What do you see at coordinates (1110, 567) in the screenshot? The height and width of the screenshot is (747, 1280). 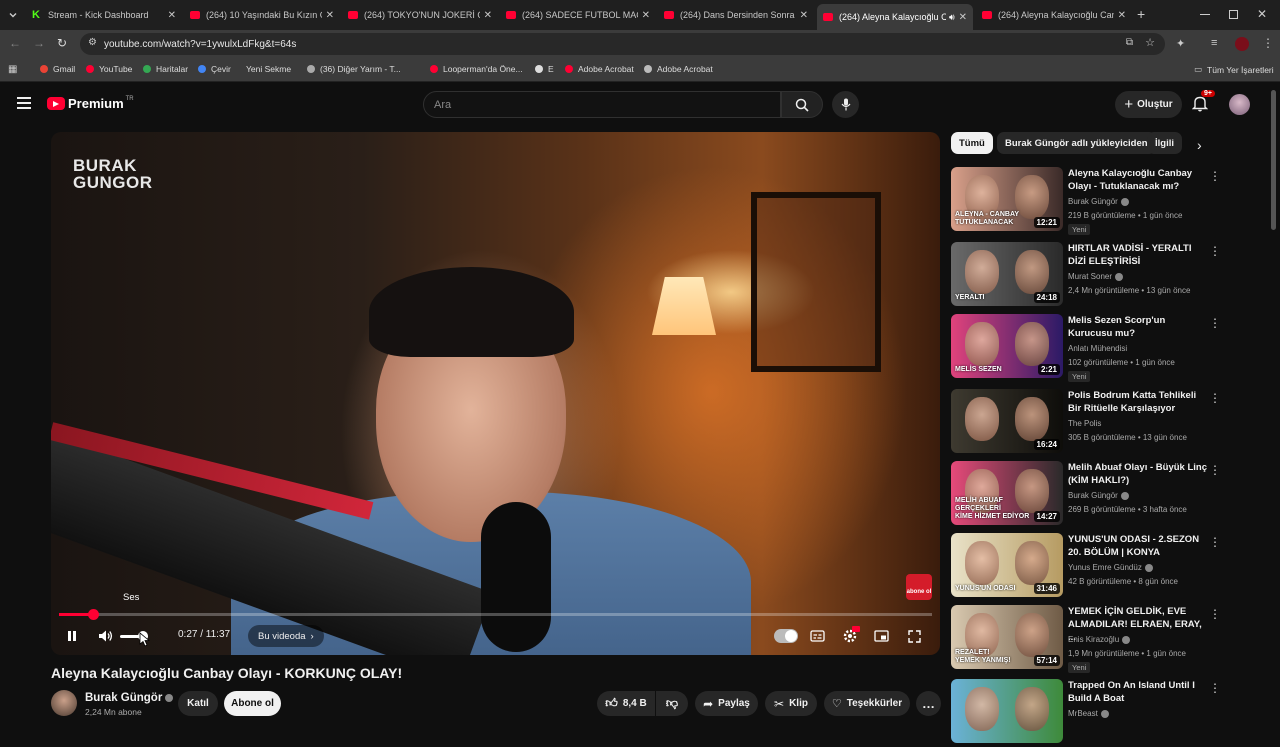 I see `recommended-channel: Yunus Emre Gündüz` at bounding box center [1110, 567].